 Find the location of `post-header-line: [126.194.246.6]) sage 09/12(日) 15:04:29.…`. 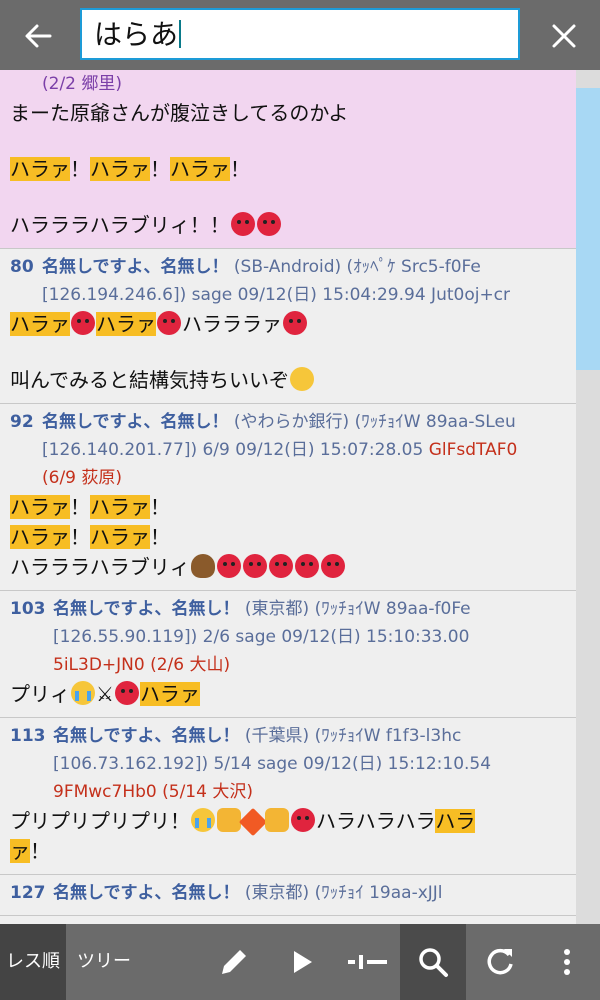

post-header-line: [126.194.246.6]) sage 09/12(日) 15:04:29.… is located at coordinates (304, 295).